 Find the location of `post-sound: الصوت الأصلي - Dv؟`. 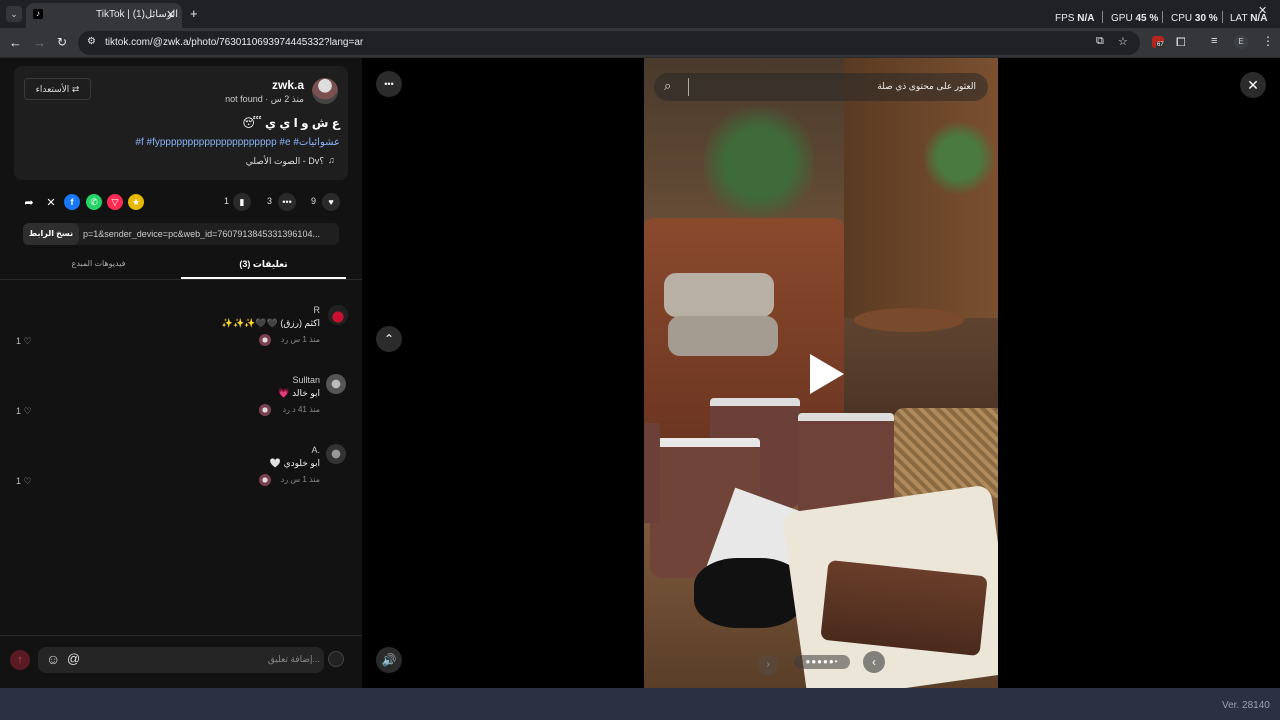

post-sound: الصوت الأصلي - Dv؟ is located at coordinates (259, 161).